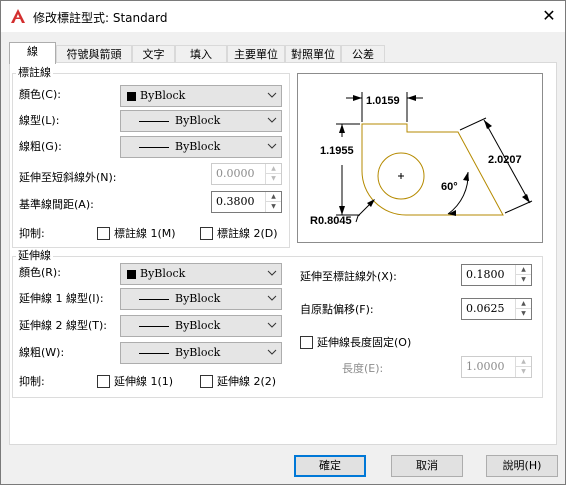 This screenshot has width=566, height=485. What do you see at coordinates (201, 326) in the screenshot?
I see `extline2-linetype-select: ByBlock` at bounding box center [201, 326].